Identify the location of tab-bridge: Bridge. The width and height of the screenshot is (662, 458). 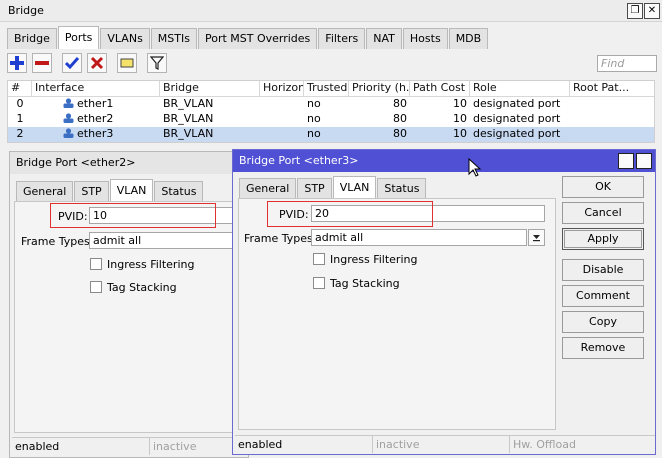
(32, 38).